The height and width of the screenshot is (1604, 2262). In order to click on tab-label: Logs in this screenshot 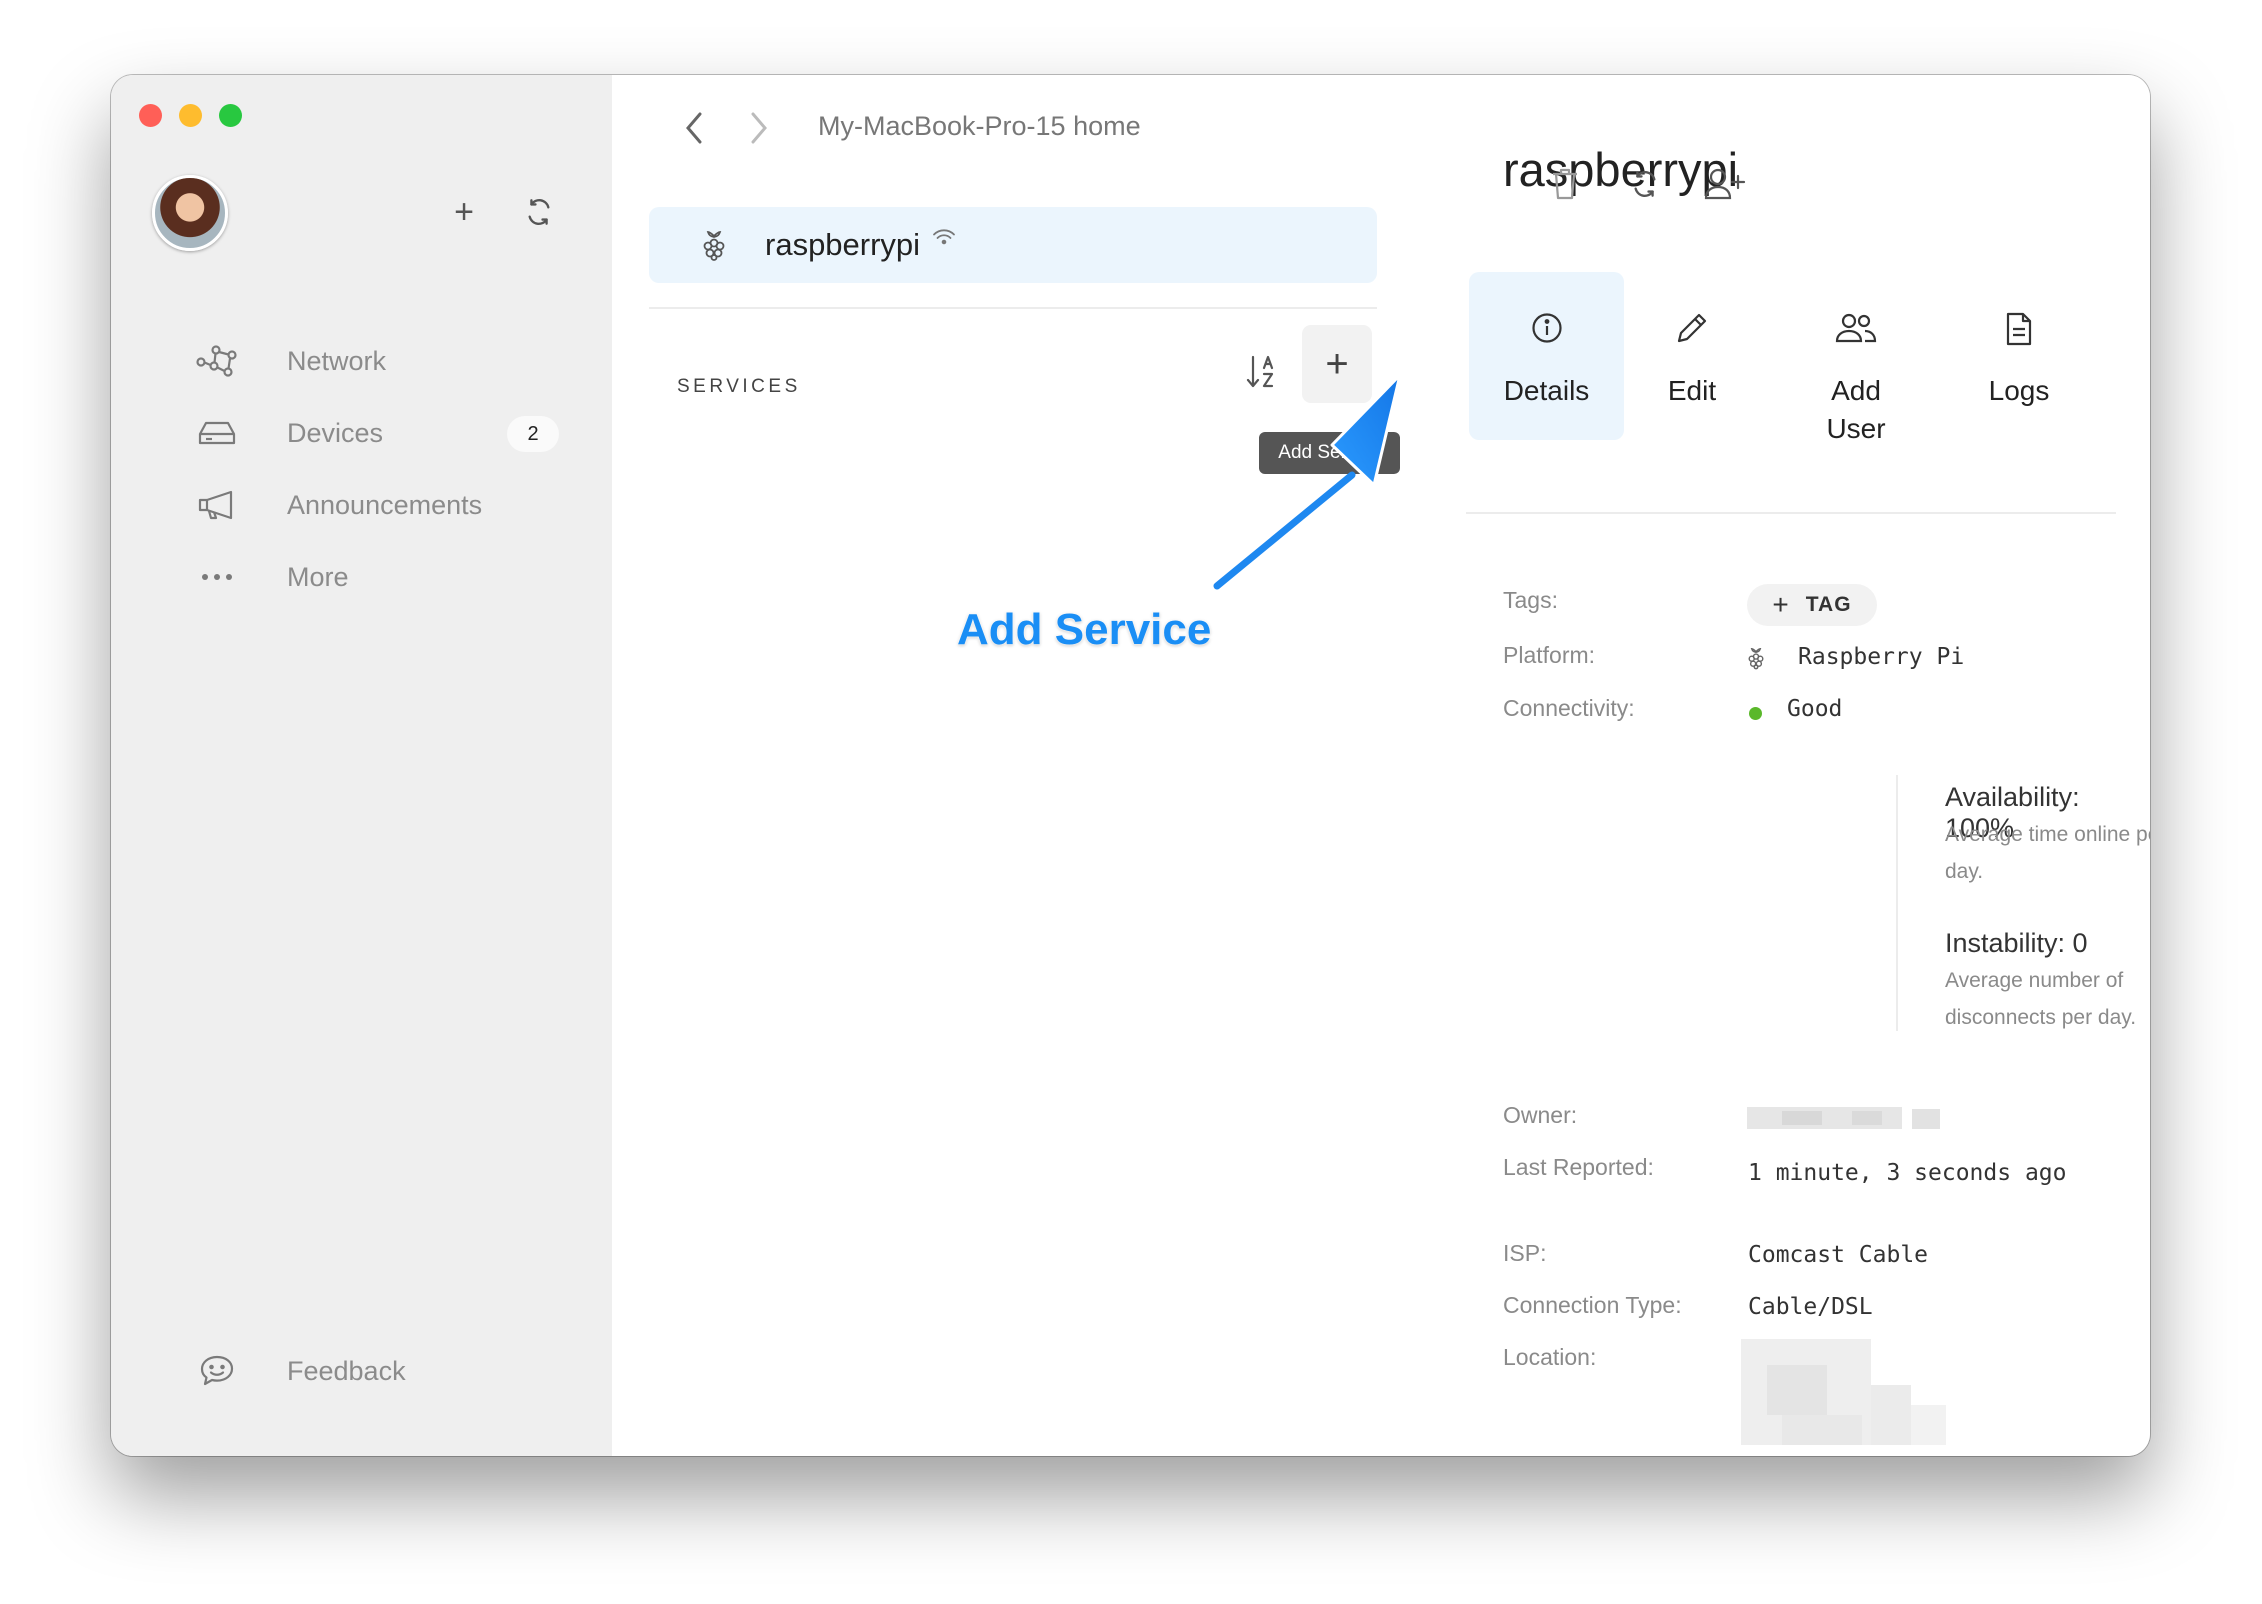, I will do `click(2019, 390)`.